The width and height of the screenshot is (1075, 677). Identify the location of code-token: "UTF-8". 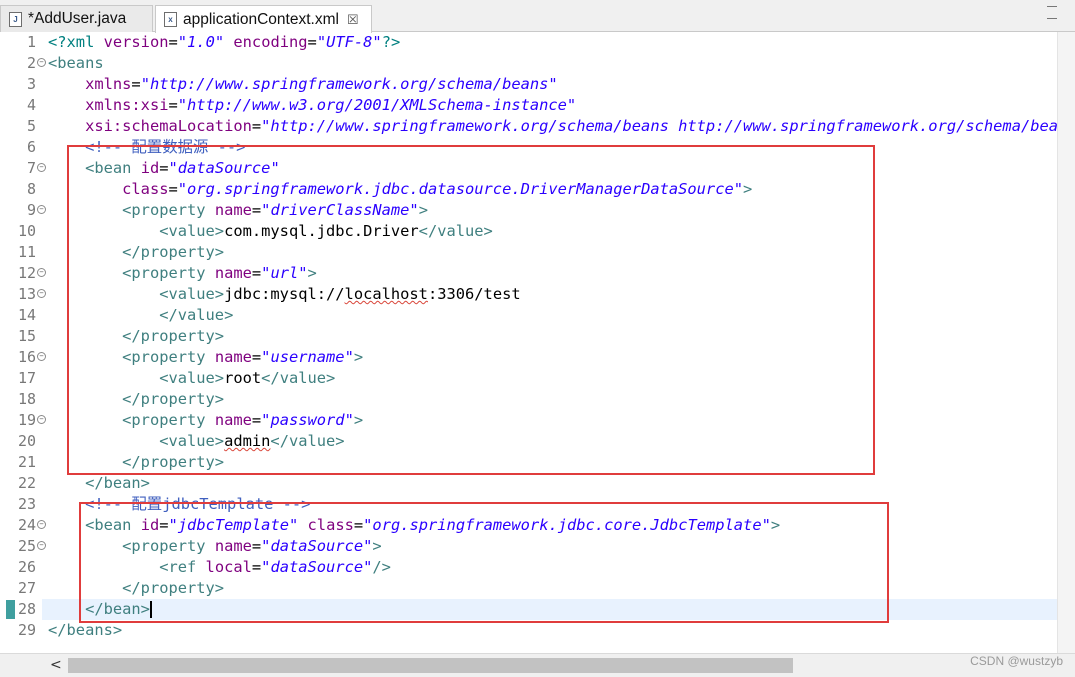
(349, 42).